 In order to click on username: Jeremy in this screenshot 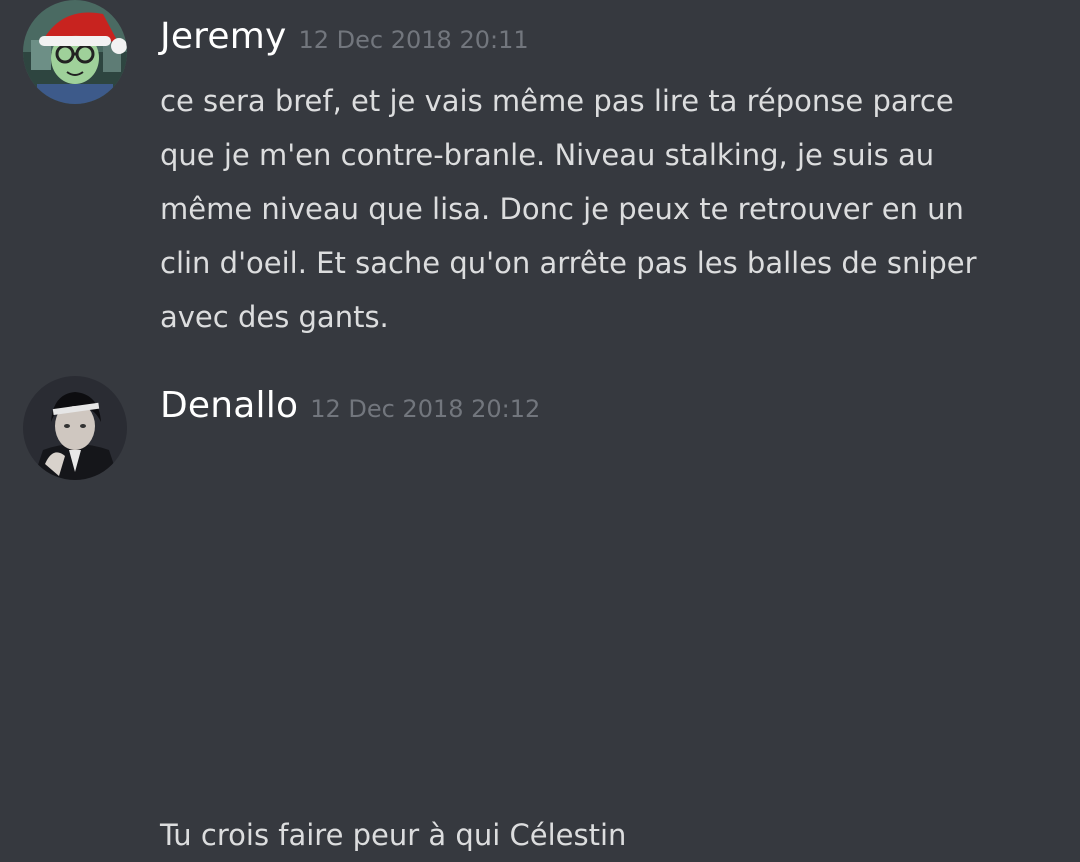, I will do `click(223, 36)`.